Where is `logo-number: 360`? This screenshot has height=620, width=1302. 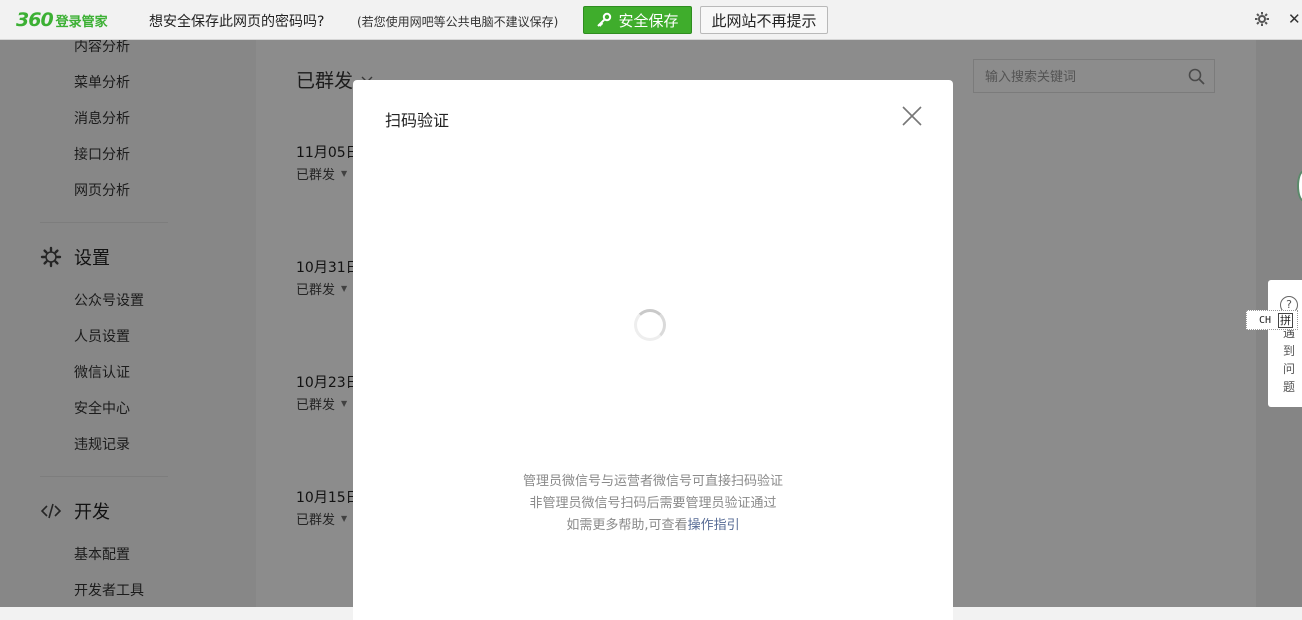 logo-number: 360 is located at coordinates (35, 20).